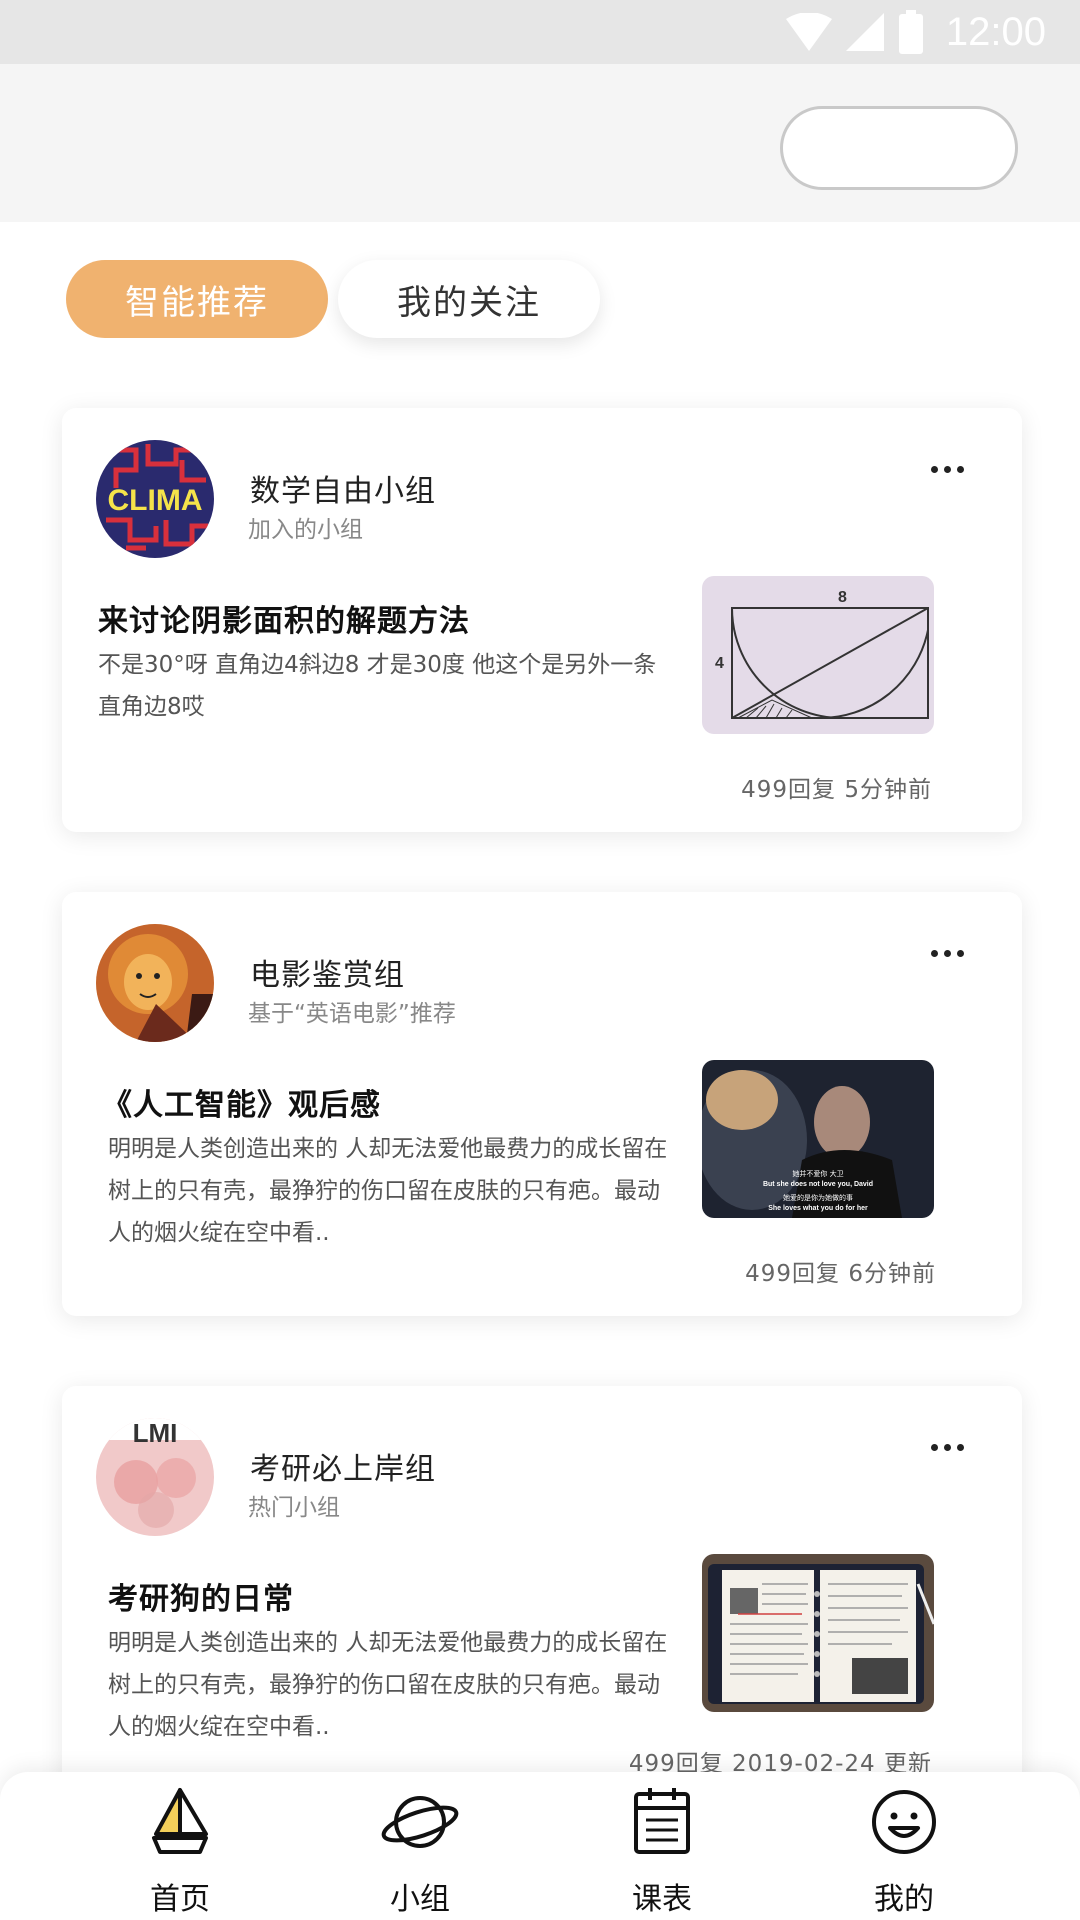 This screenshot has width=1080, height=1920. Describe the element at coordinates (201, 1596) in the screenshot. I see `post-title: 考研狗的日常` at that location.